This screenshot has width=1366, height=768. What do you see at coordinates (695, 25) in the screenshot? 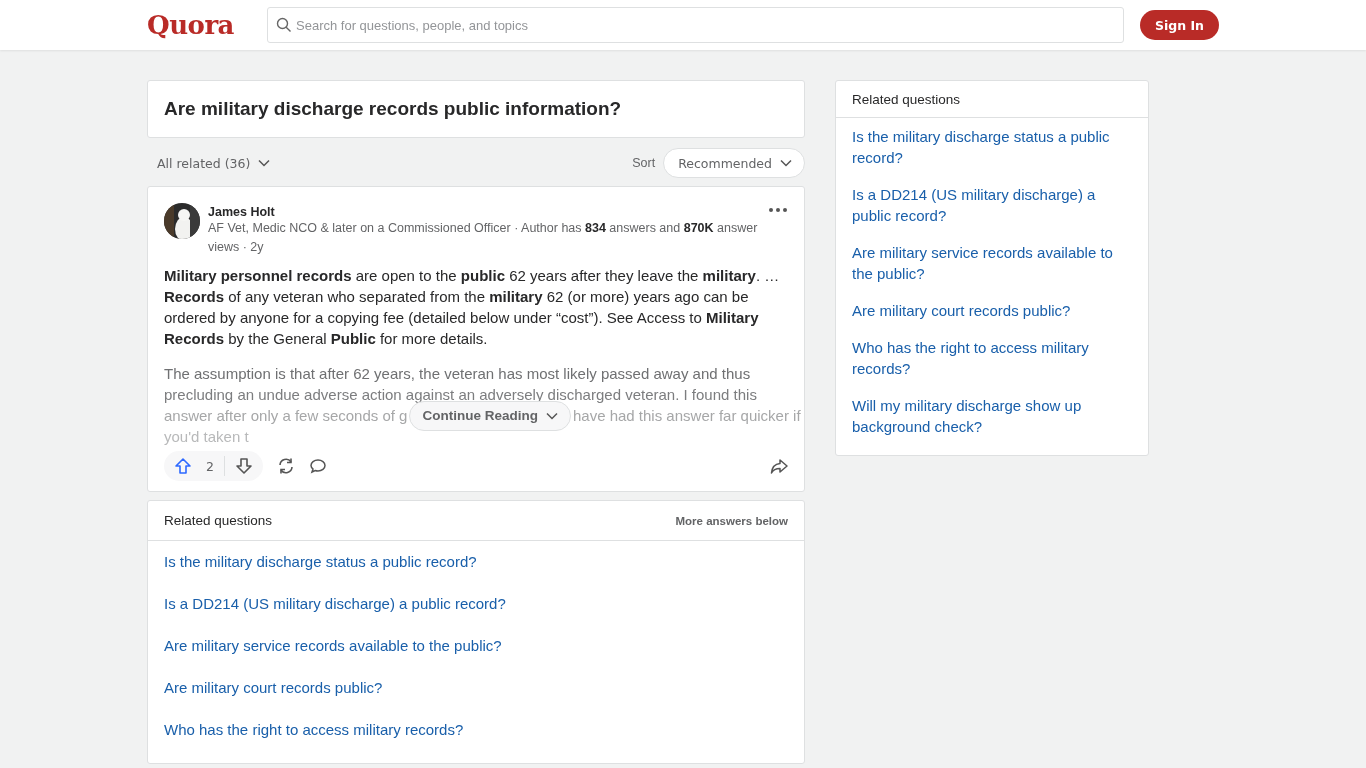
I see `search-field: Search for questions, people, and topics` at bounding box center [695, 25].